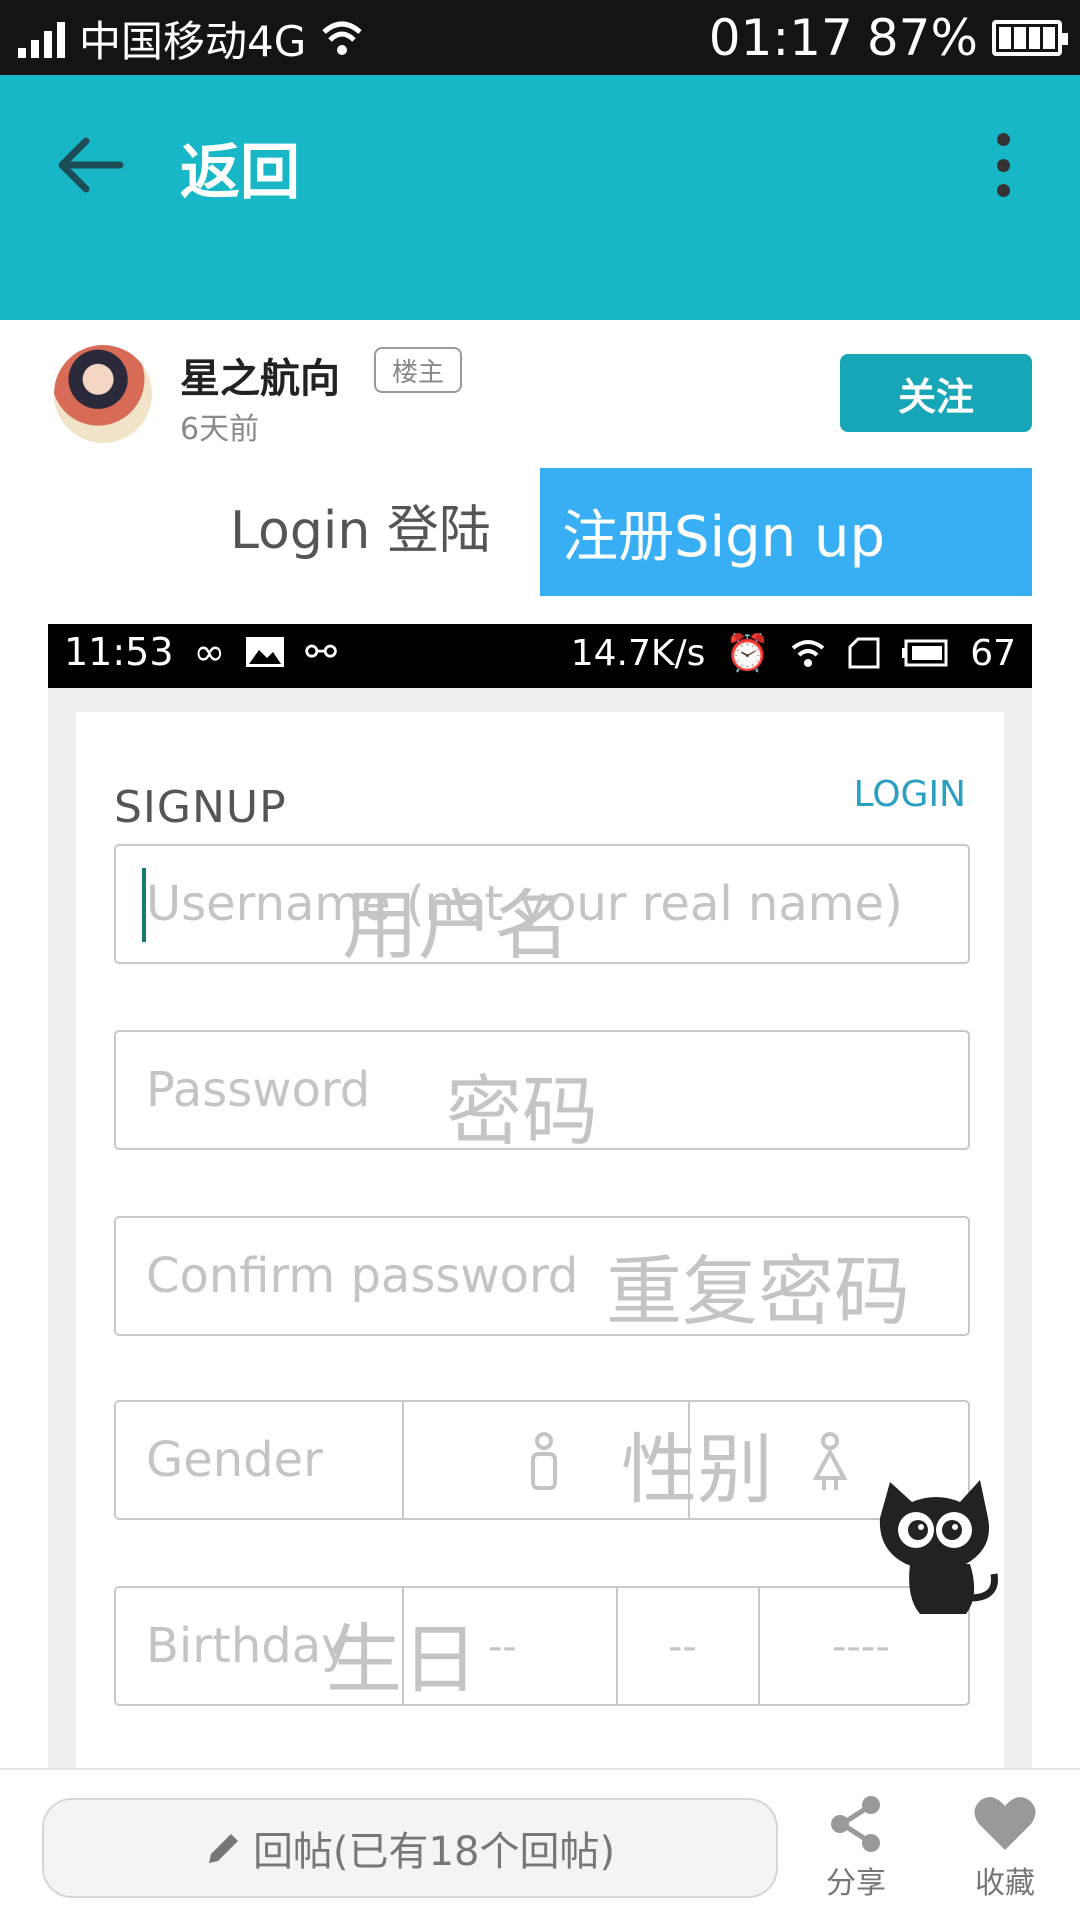  What do you see at coordinates (265, 652) in the screenshot?
I see `image-icon` at bounding box center [265, 652].